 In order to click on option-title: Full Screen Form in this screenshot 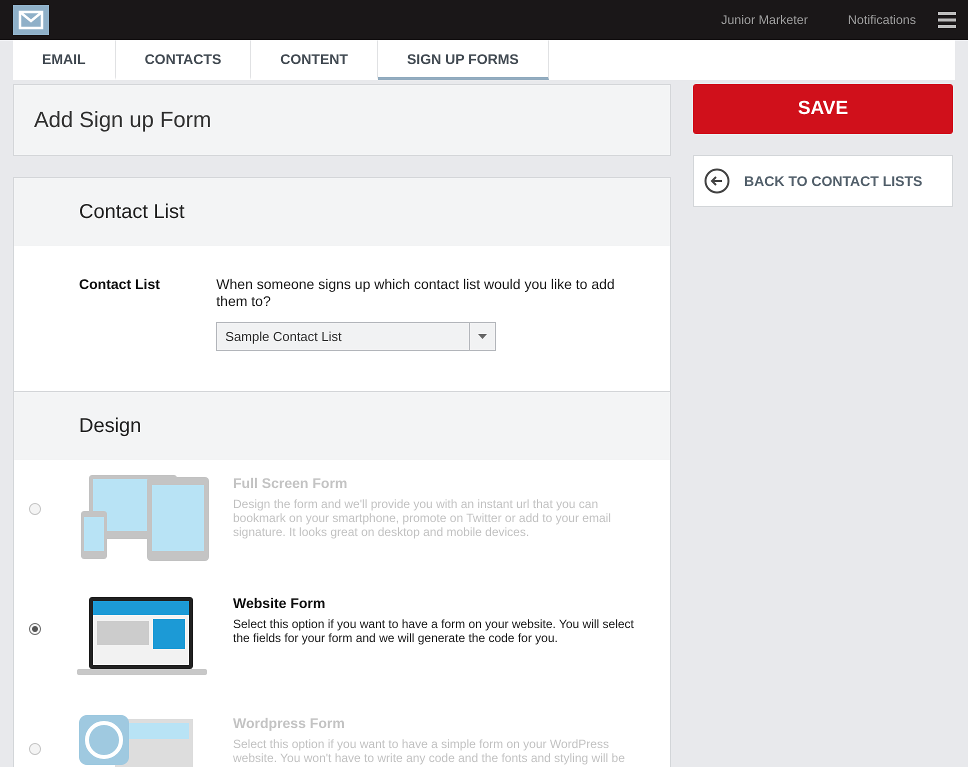, I will do `click(290, 483)`.